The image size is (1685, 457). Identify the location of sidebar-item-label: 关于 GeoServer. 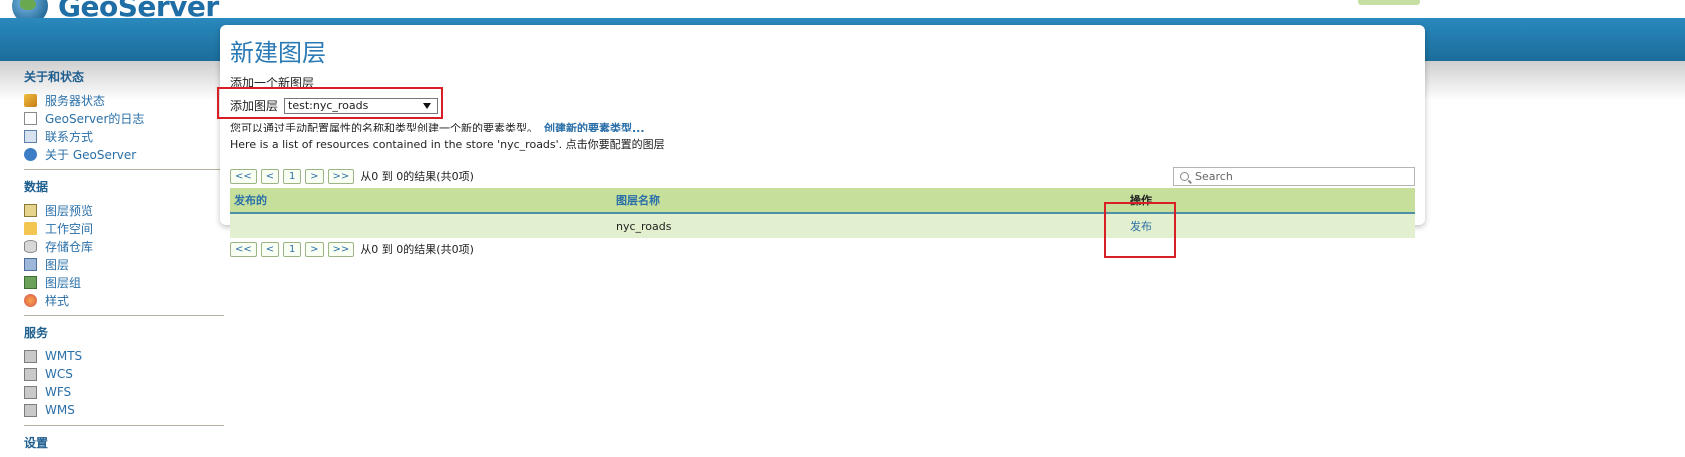
(91, 154).